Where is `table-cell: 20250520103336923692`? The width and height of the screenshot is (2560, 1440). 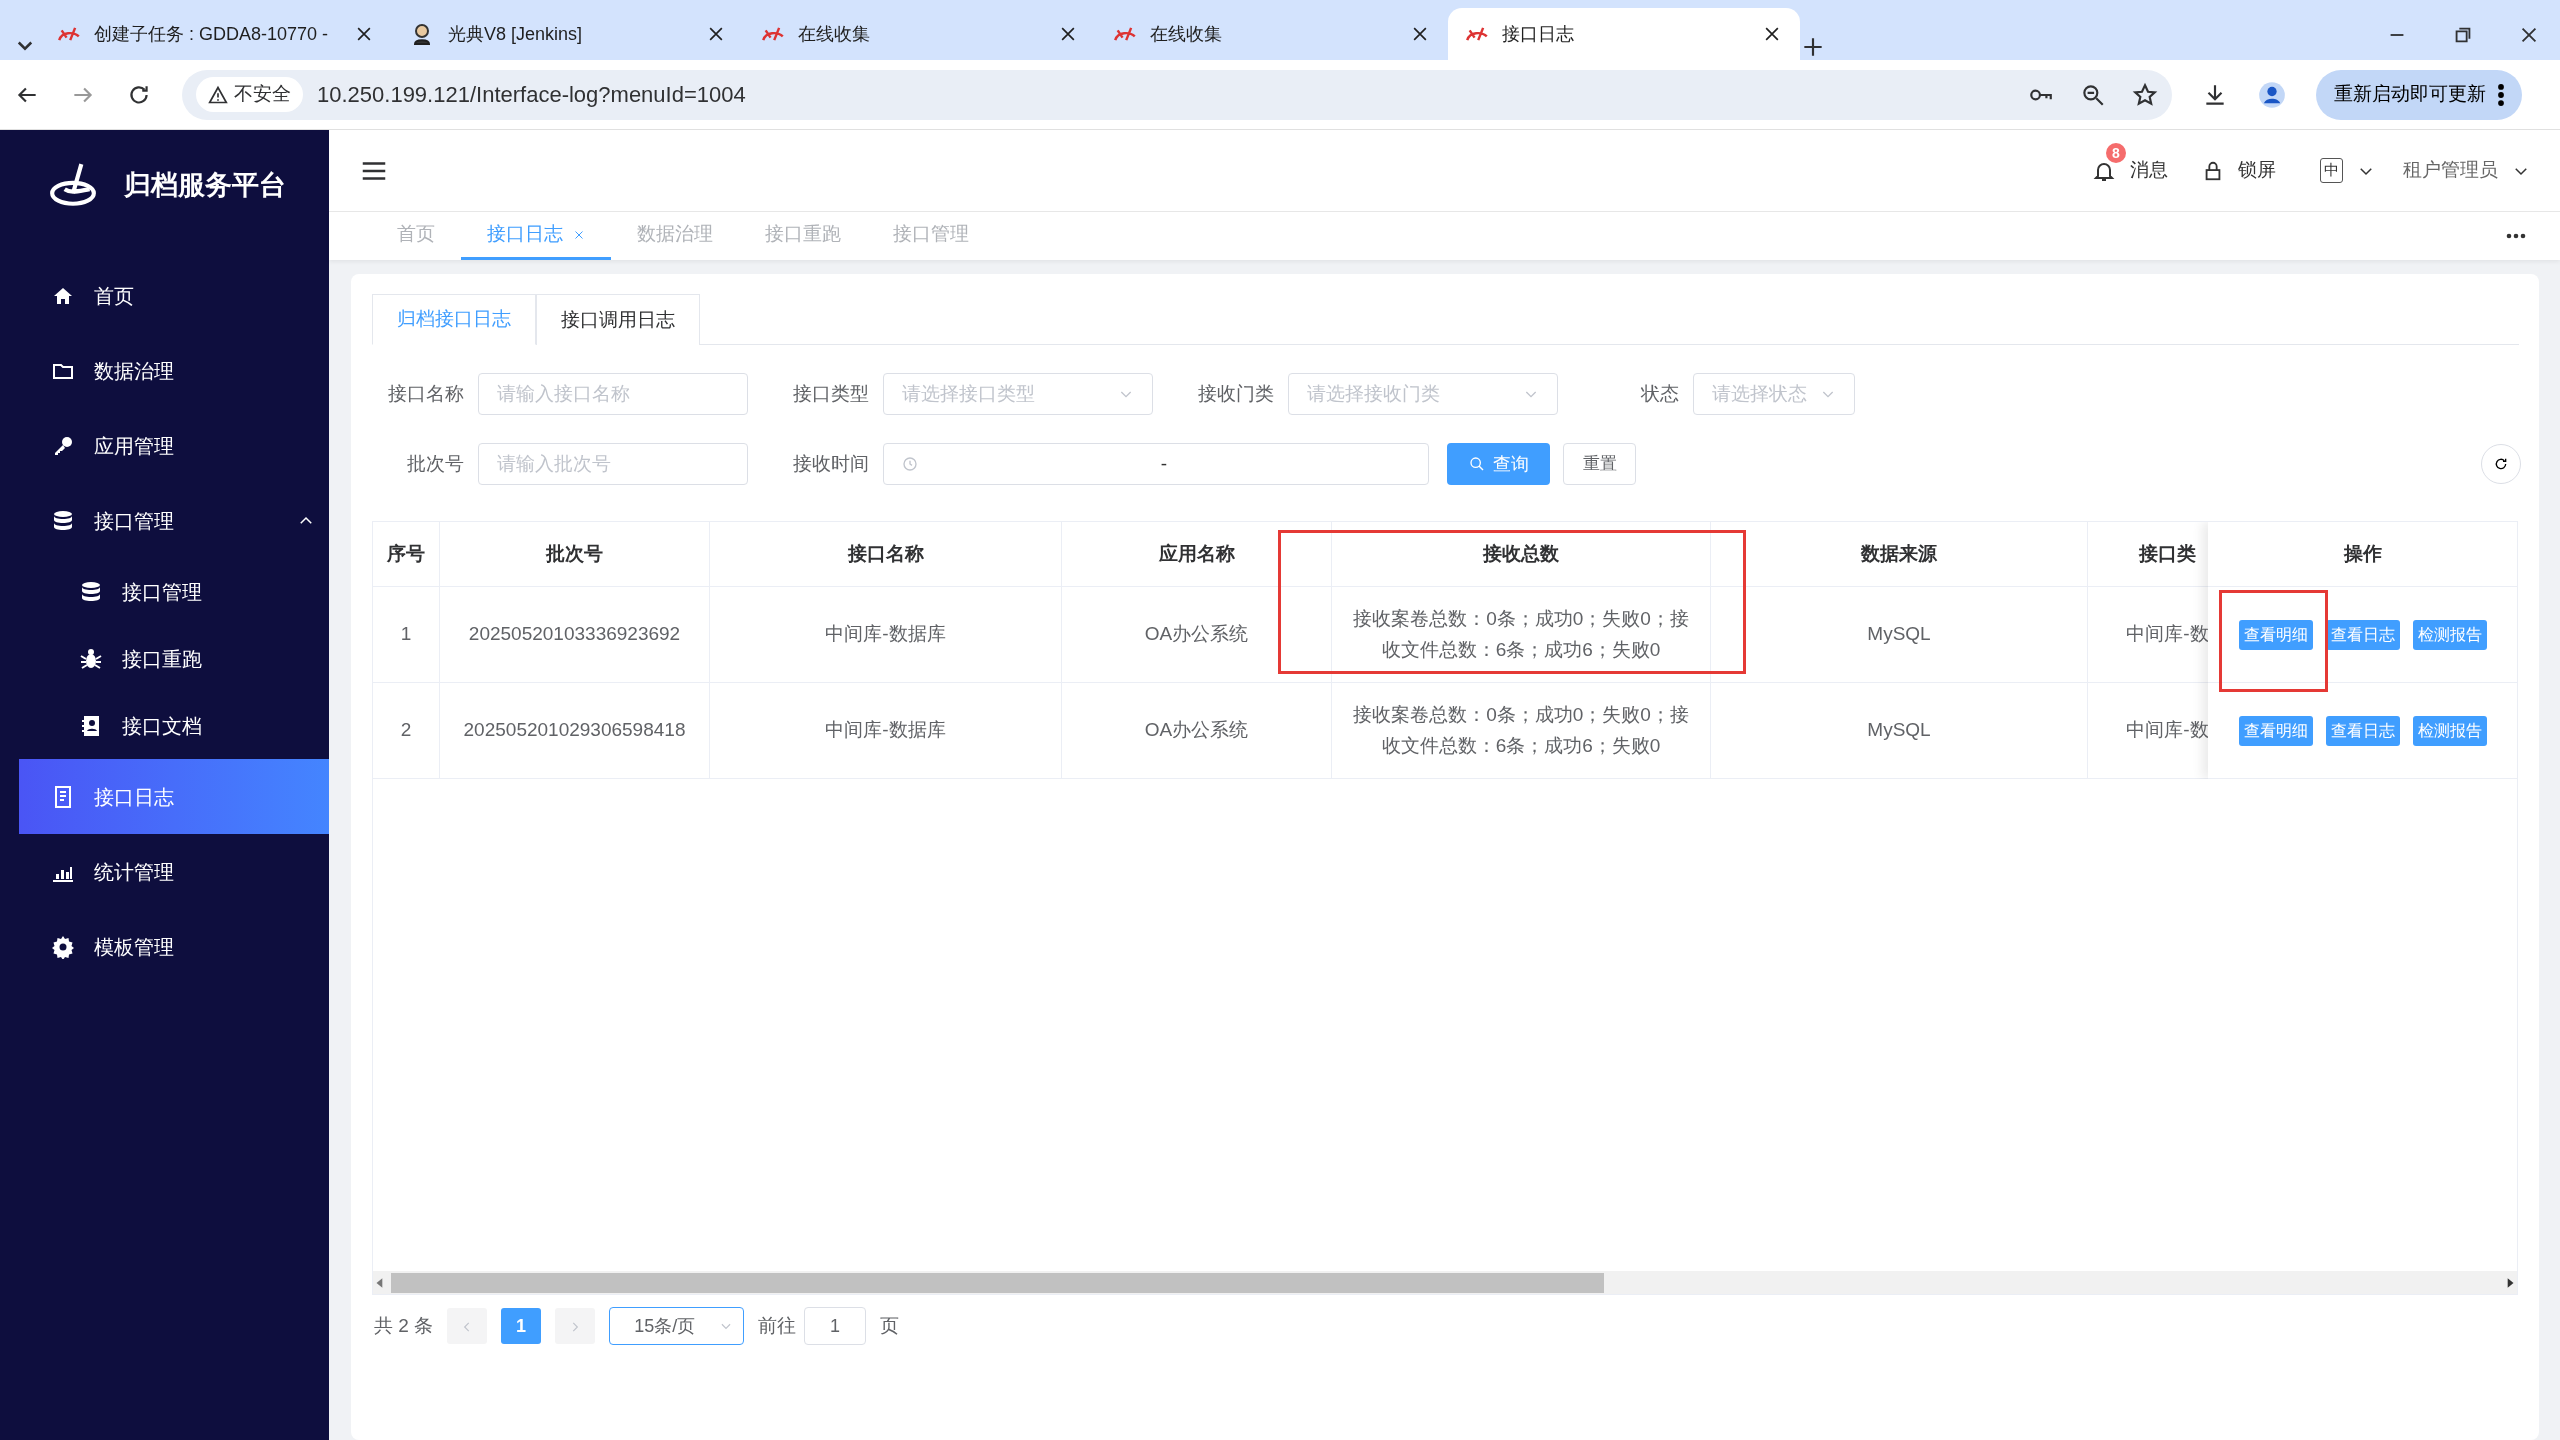 table-cell: 20250520103336923692 is located at coordinates (575, 634).